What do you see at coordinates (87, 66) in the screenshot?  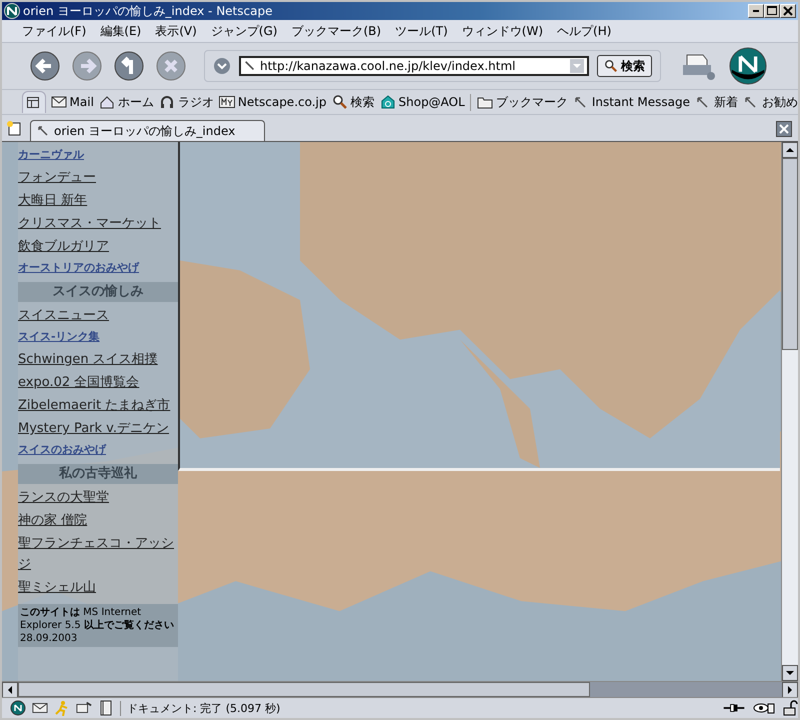 I see `forward-button` at bounding box center [87, 66].